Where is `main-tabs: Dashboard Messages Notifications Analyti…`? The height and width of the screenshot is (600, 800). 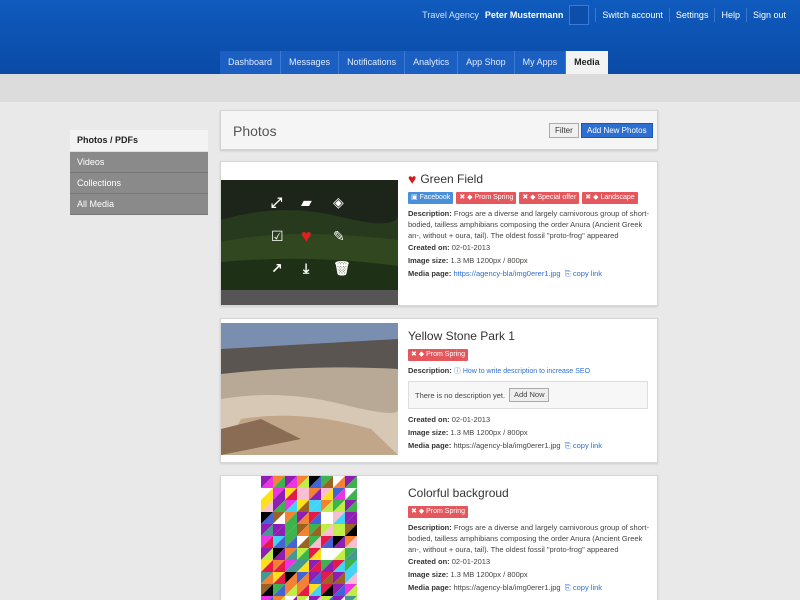
main-tabs: Dashboard Messages Notifications Analyti… is located at coordinates (414, 62).